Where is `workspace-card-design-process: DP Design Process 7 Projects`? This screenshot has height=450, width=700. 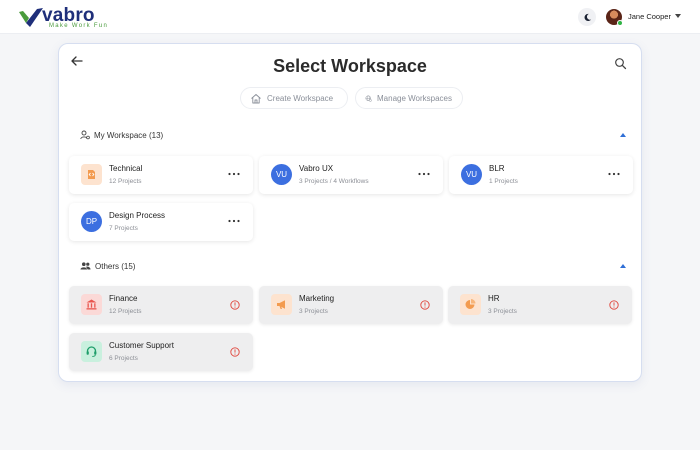 workspace-card-design-process: DP Design Process 7 Projects is located at coordinates (161, 222).